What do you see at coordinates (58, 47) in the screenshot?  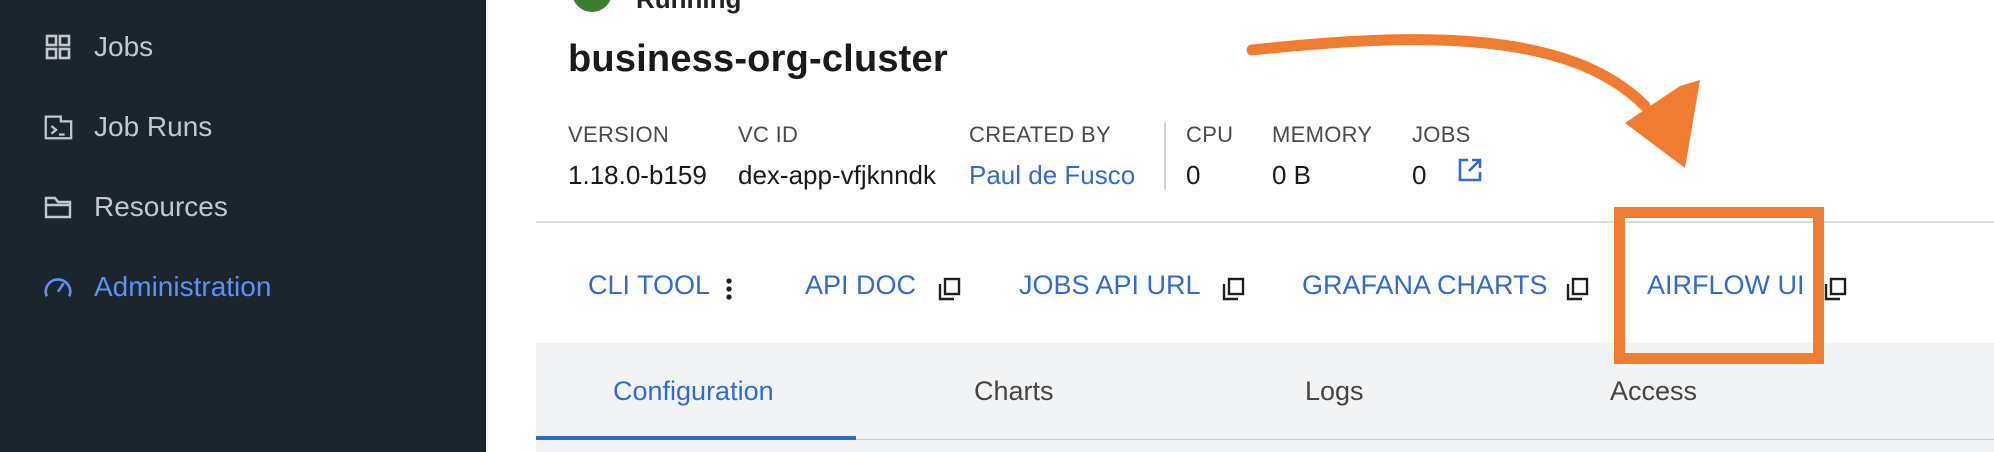 I see `grid-icon` at bounding box center [58, 47].